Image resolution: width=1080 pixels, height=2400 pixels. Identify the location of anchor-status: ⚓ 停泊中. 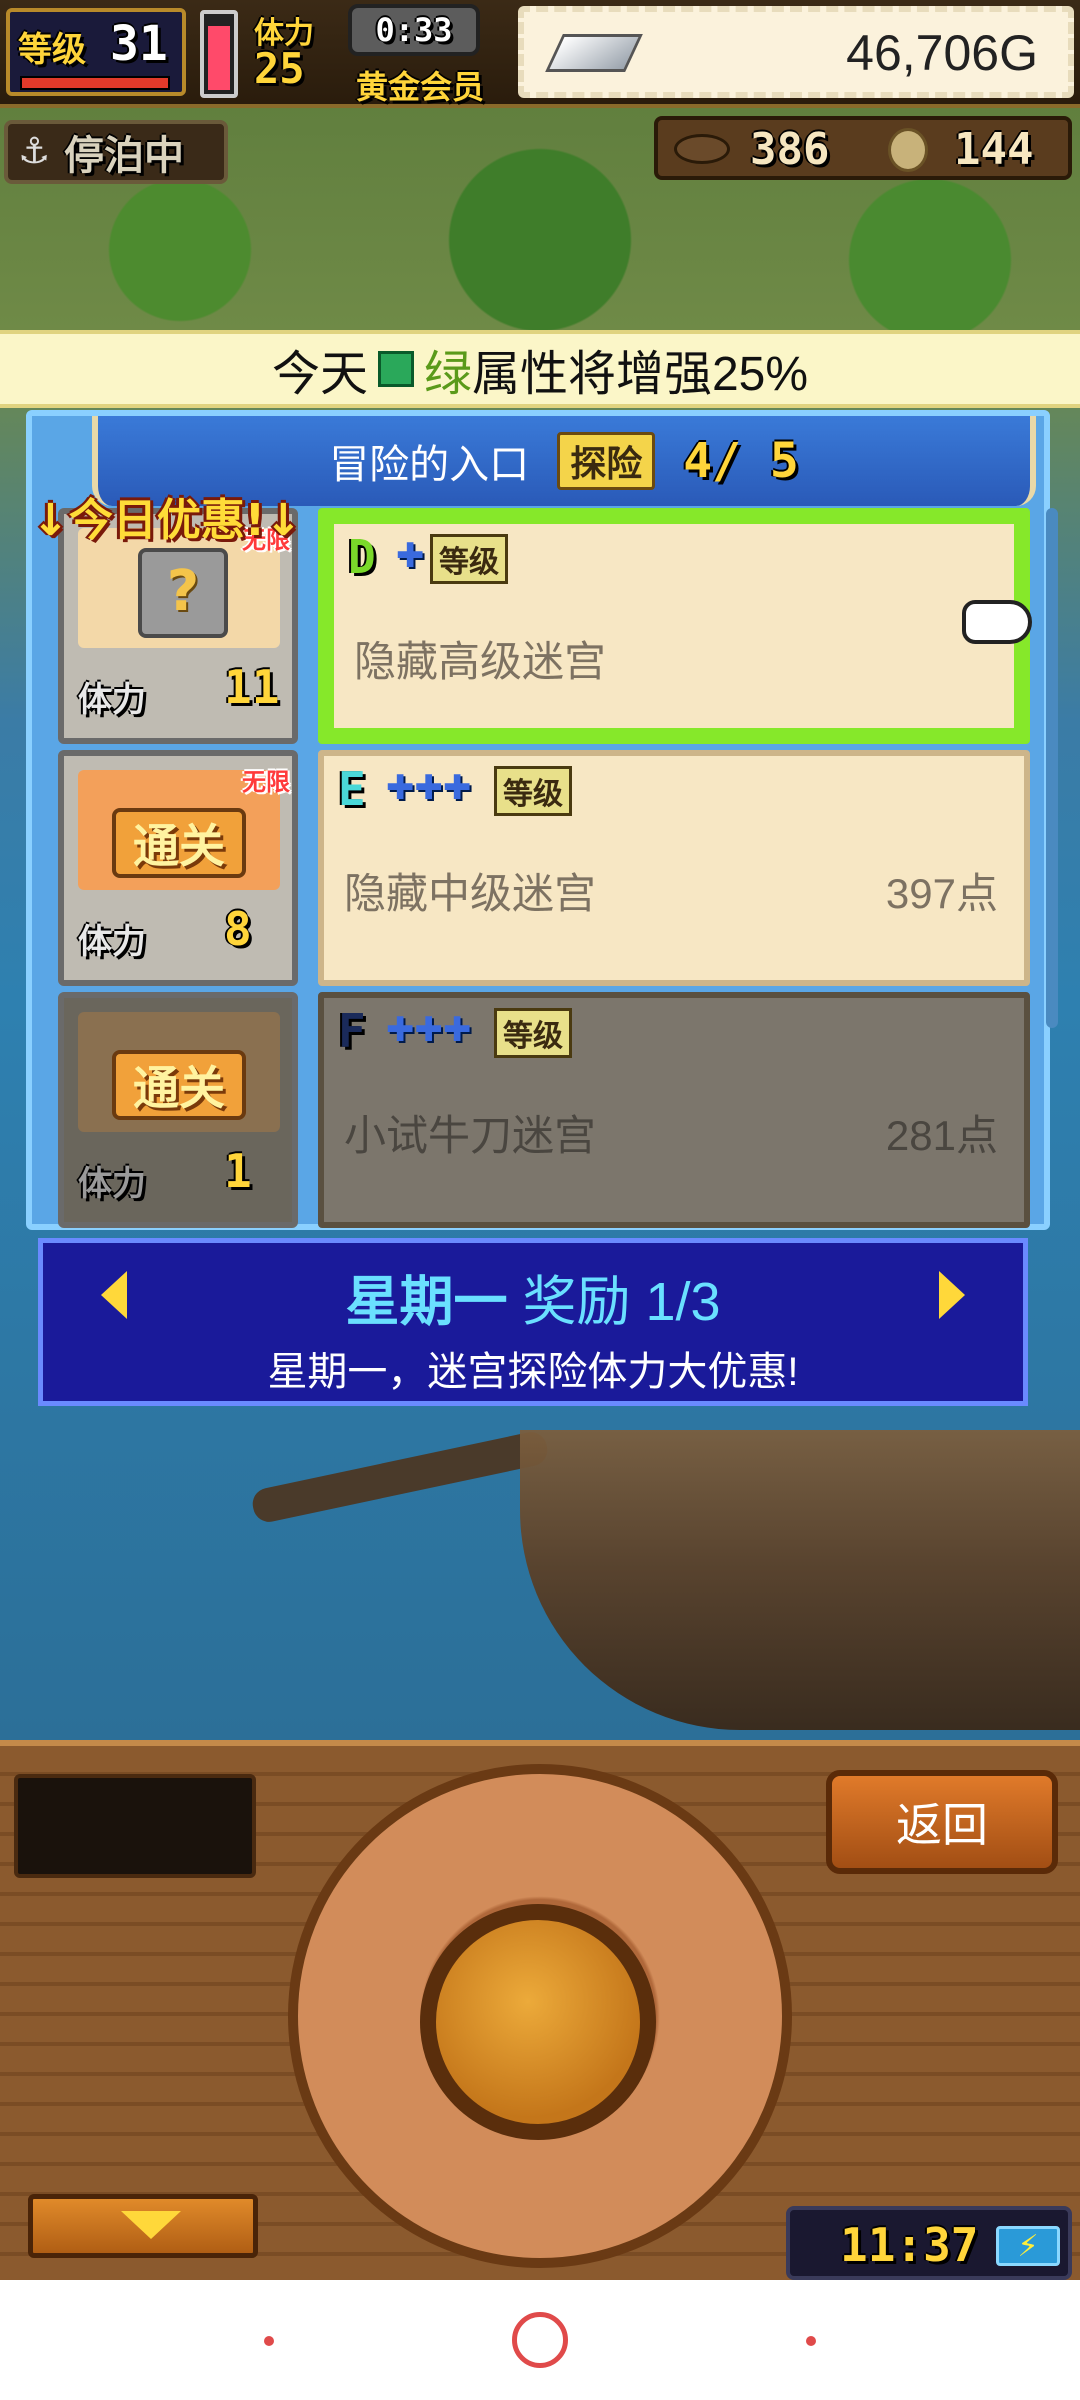
(116, 152).